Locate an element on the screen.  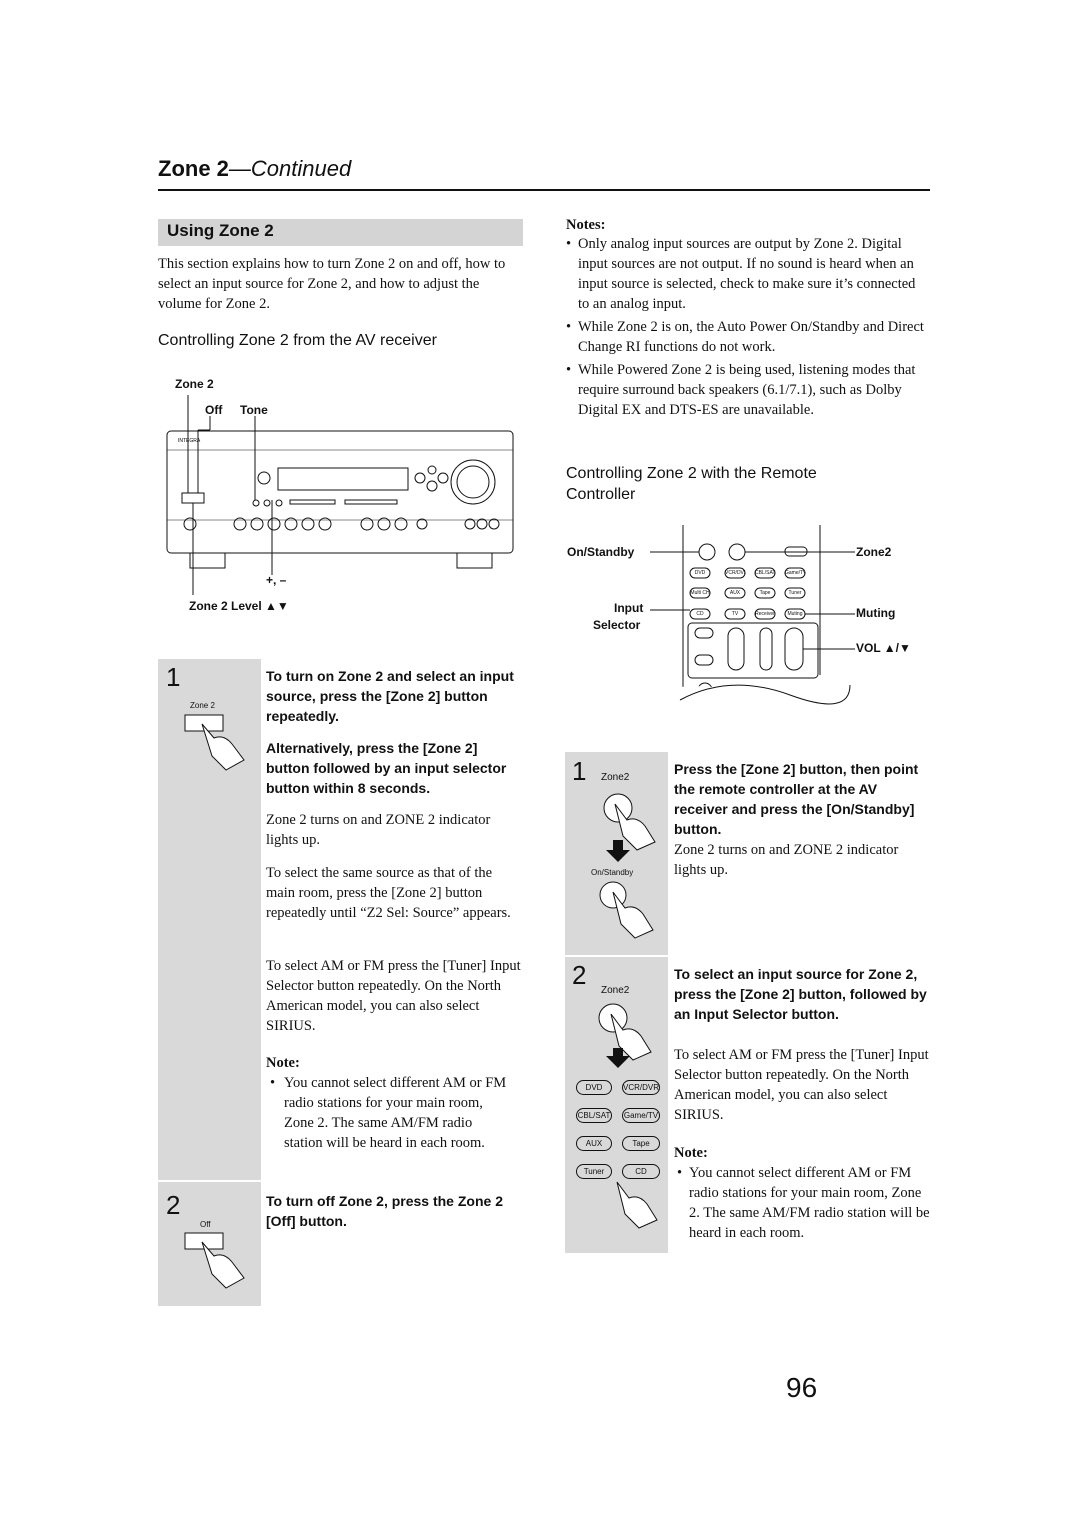
game-tv-button: Game/TV is located at coordinates (640, 1115).